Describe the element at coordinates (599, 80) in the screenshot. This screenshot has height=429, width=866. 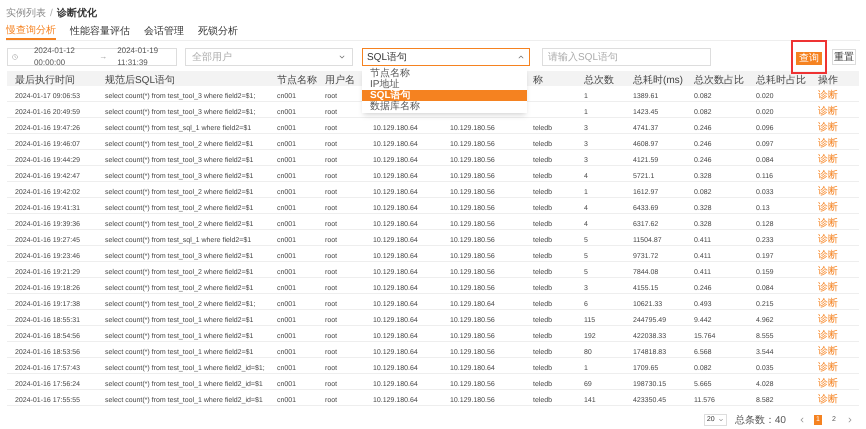
I see `column-header: 总次数` at that location.